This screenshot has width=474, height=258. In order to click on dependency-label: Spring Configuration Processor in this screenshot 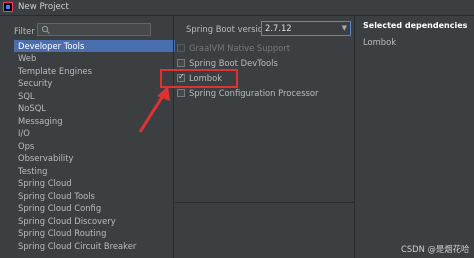, I will do `click(254, 93)`.